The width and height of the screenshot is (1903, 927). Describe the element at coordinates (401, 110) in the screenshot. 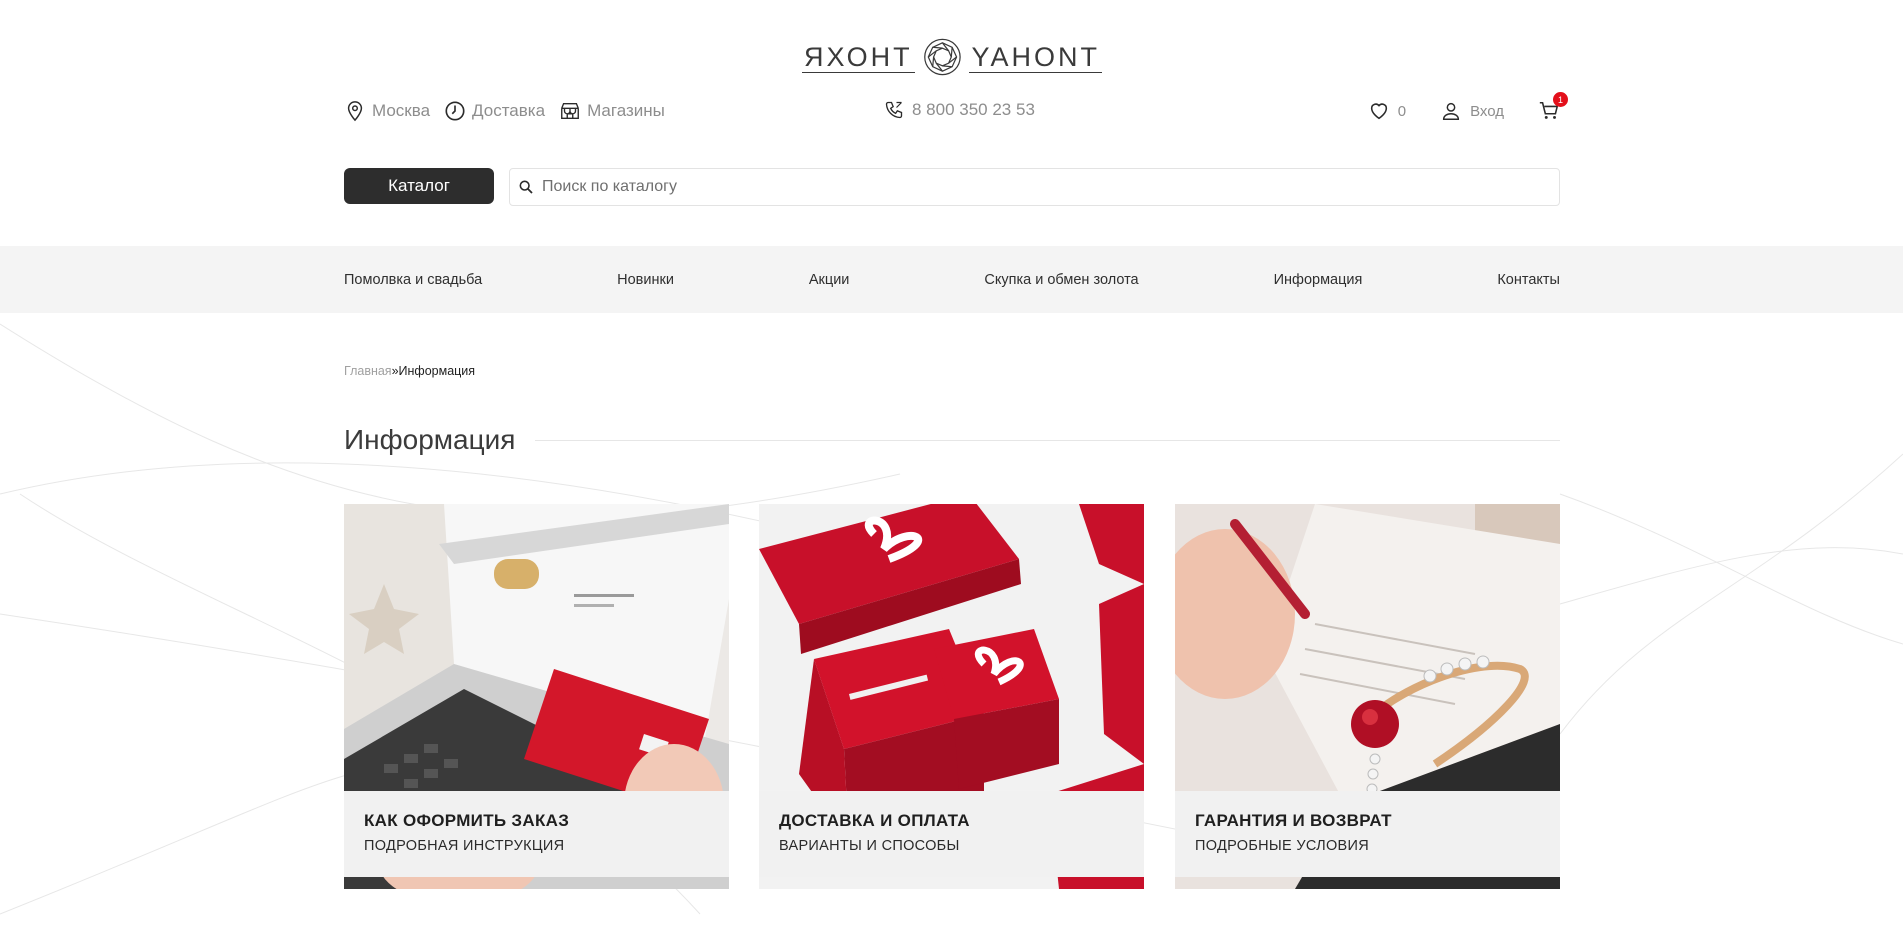

I see `city-label: Москва` at that location.